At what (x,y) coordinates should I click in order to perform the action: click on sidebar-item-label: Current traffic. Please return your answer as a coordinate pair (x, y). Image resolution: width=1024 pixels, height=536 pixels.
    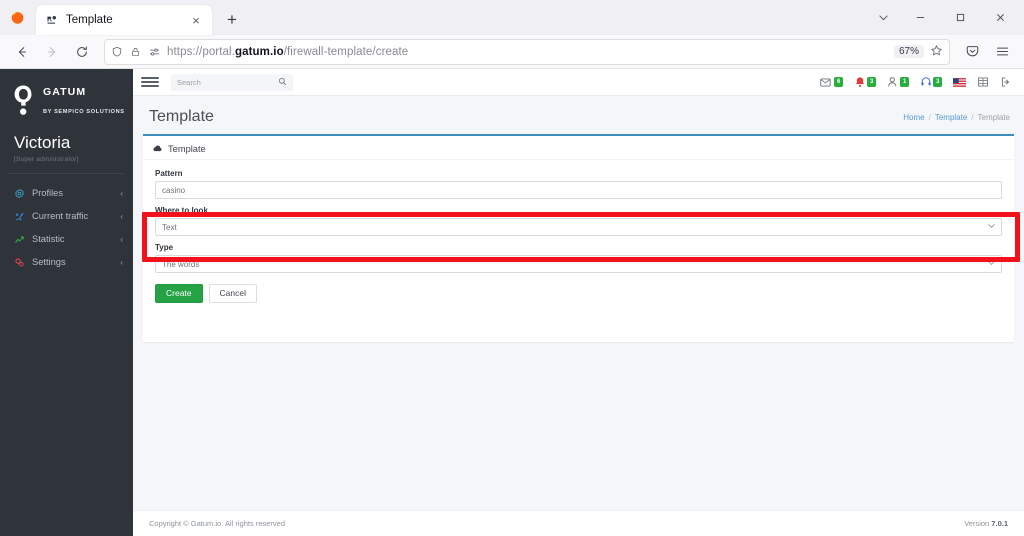
    Looking at the image, I should click on (60, 216).